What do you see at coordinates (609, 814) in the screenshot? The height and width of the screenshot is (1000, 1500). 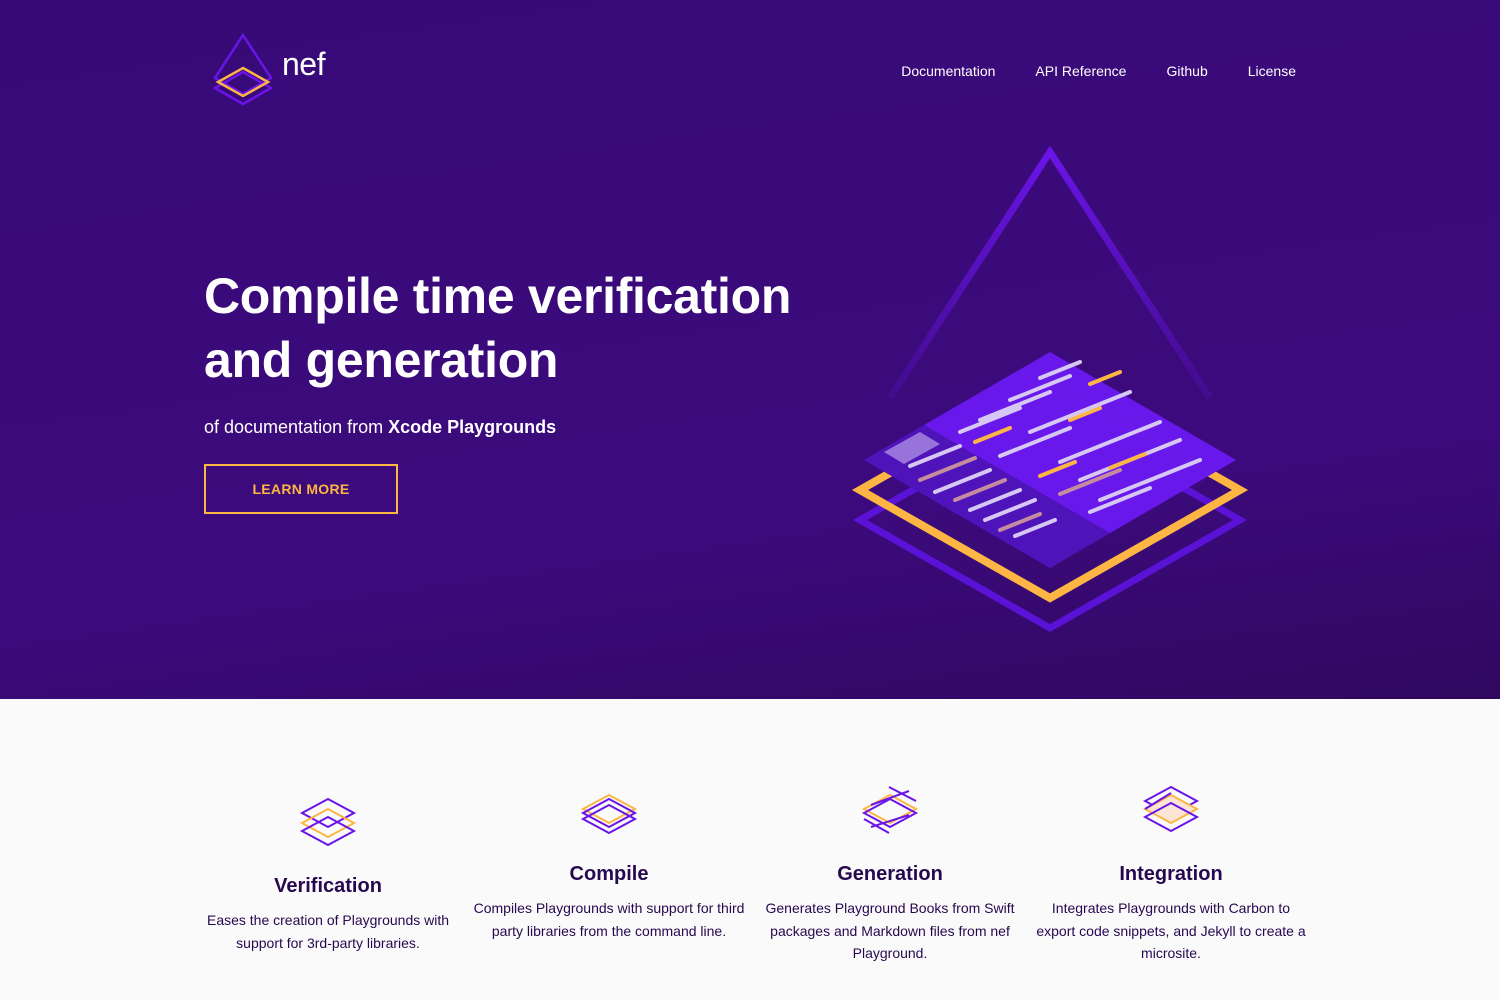 I see `layers-compile-icon` at bounding box center [609, 814].